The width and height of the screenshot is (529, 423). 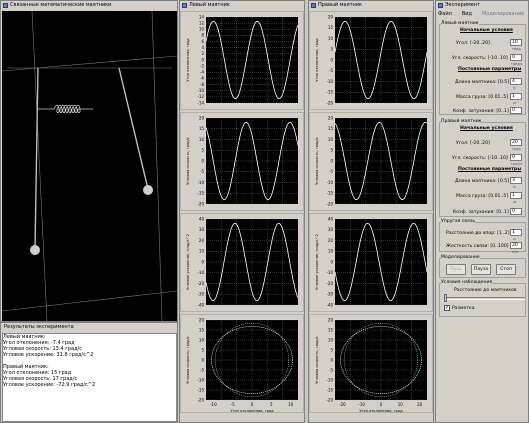 I want to click on left-mass-unit: кг, so click(x=515, y=103).